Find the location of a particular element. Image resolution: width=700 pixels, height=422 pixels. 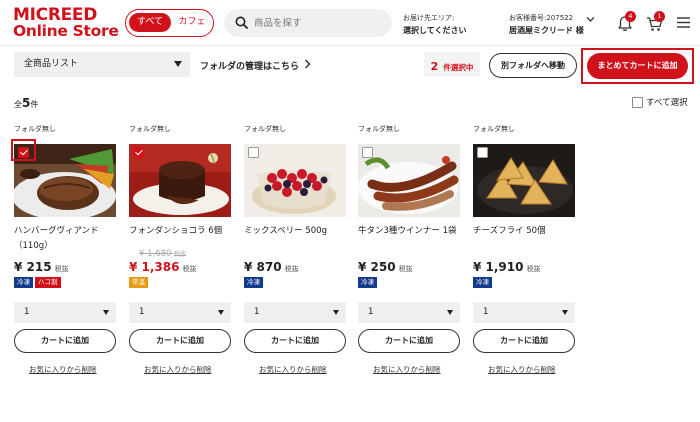

product-tags: 常温 is located at coordinates (139, 283).